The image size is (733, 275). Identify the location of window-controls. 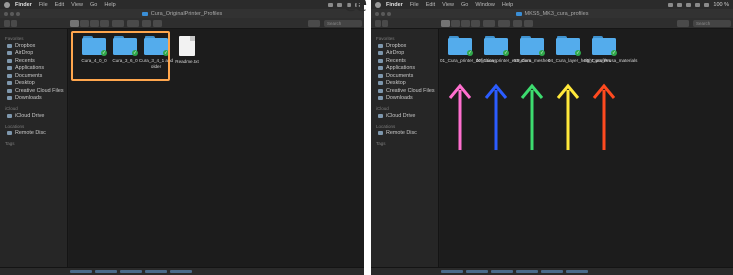
(383, 13).